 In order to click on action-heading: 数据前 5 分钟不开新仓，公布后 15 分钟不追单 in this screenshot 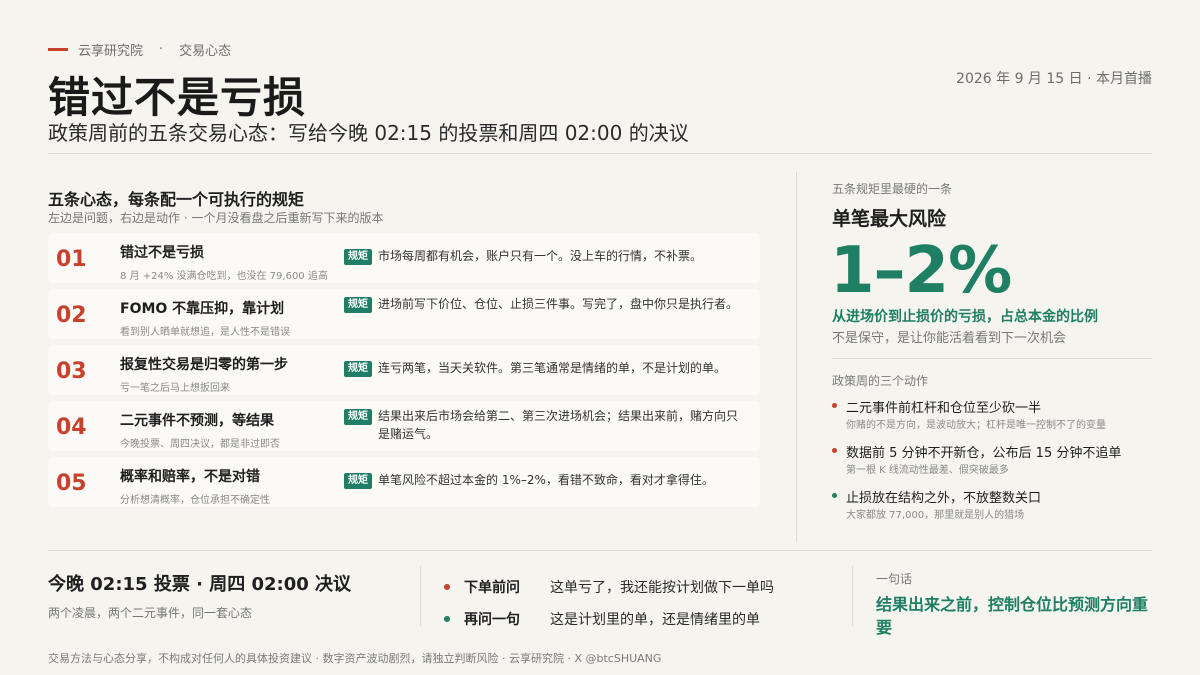, I will do `click(984, 453)`.